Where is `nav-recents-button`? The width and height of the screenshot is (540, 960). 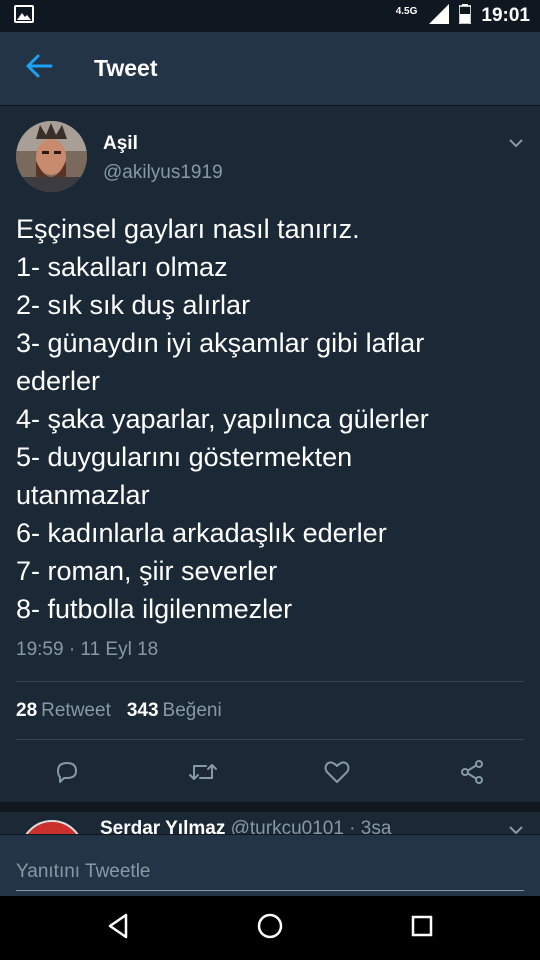
nav-recents-button is located at coordinates (422, 928).